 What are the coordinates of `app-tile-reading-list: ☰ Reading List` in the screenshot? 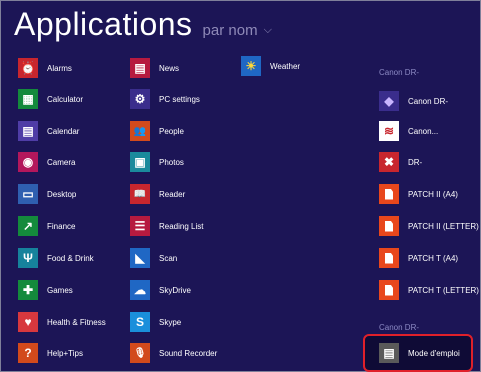 It's located at (166, 226).